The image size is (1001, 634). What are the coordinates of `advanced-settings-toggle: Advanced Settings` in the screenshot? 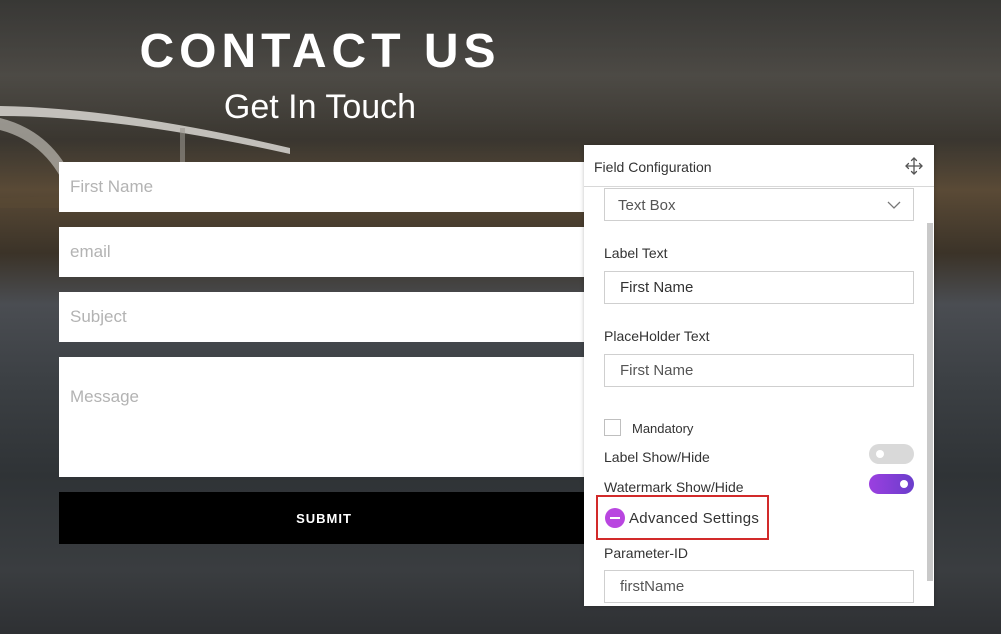 It's located at (682, 517).